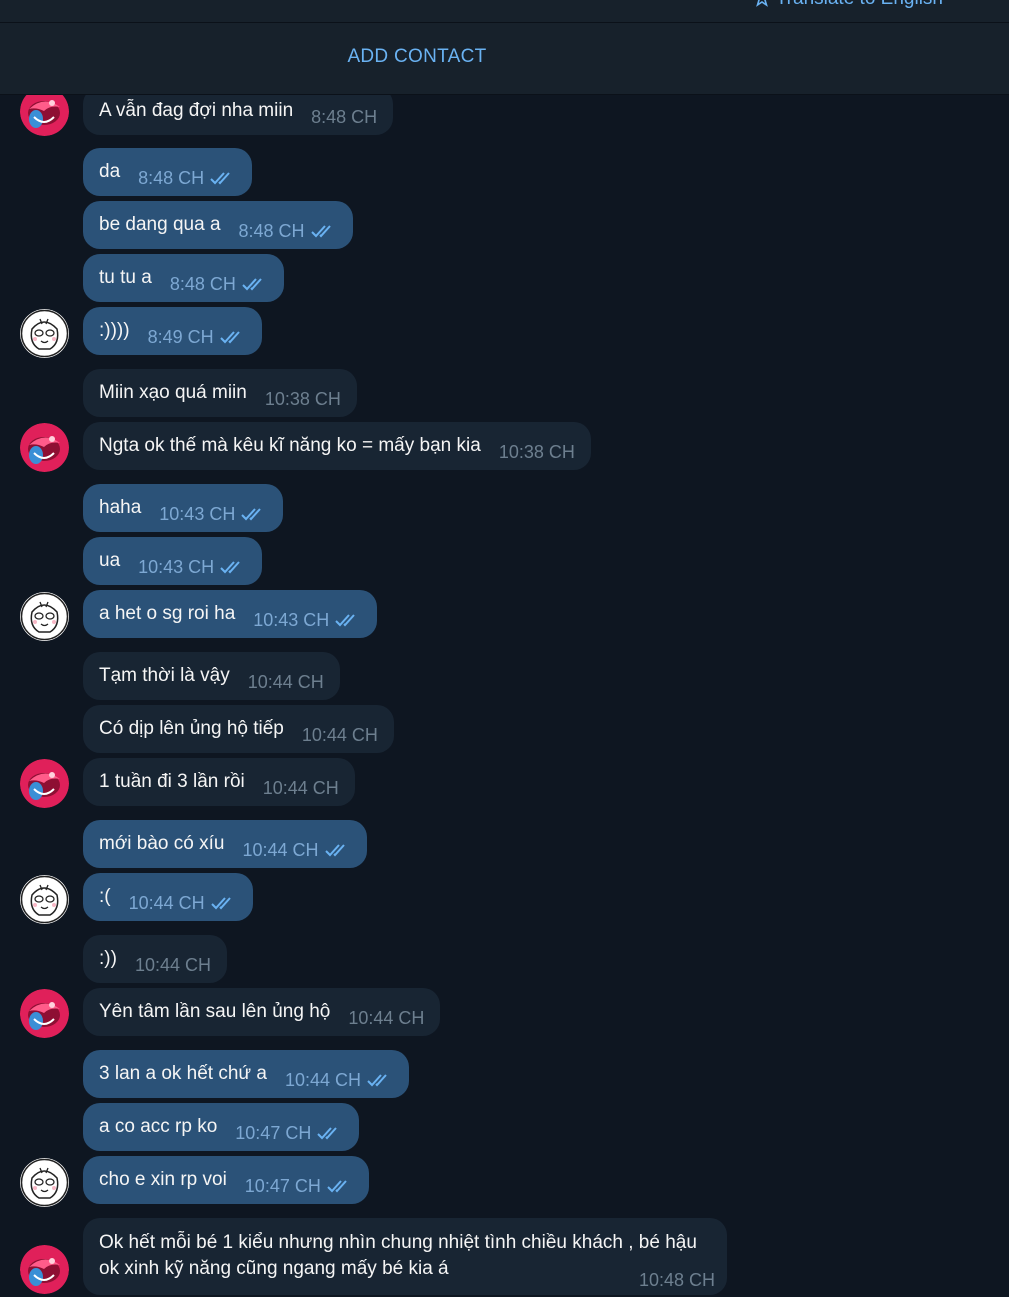  What do you see at coordinates (504, 11) in the screenshot?
I see `translate-bar: Translate to English` at bounding box center [504, 11].